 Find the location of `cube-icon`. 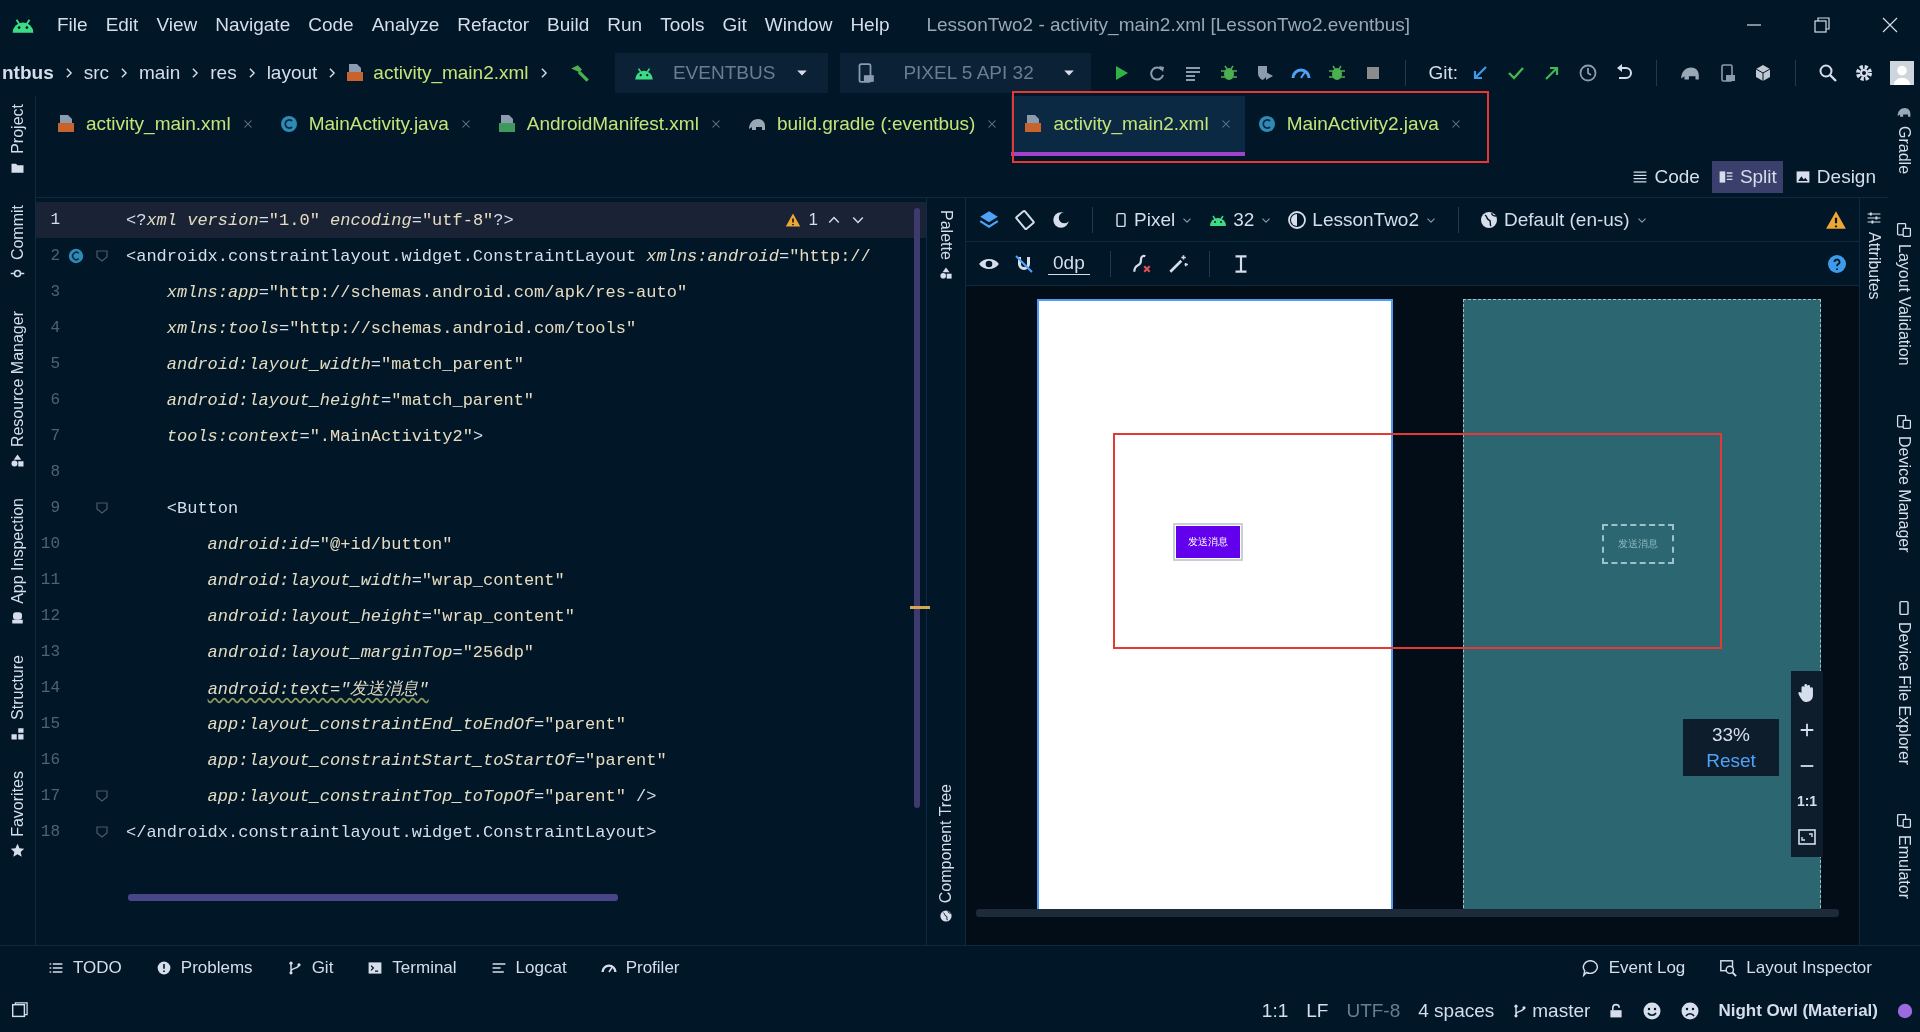

cube-icon is located at coordinates (1763, 73).